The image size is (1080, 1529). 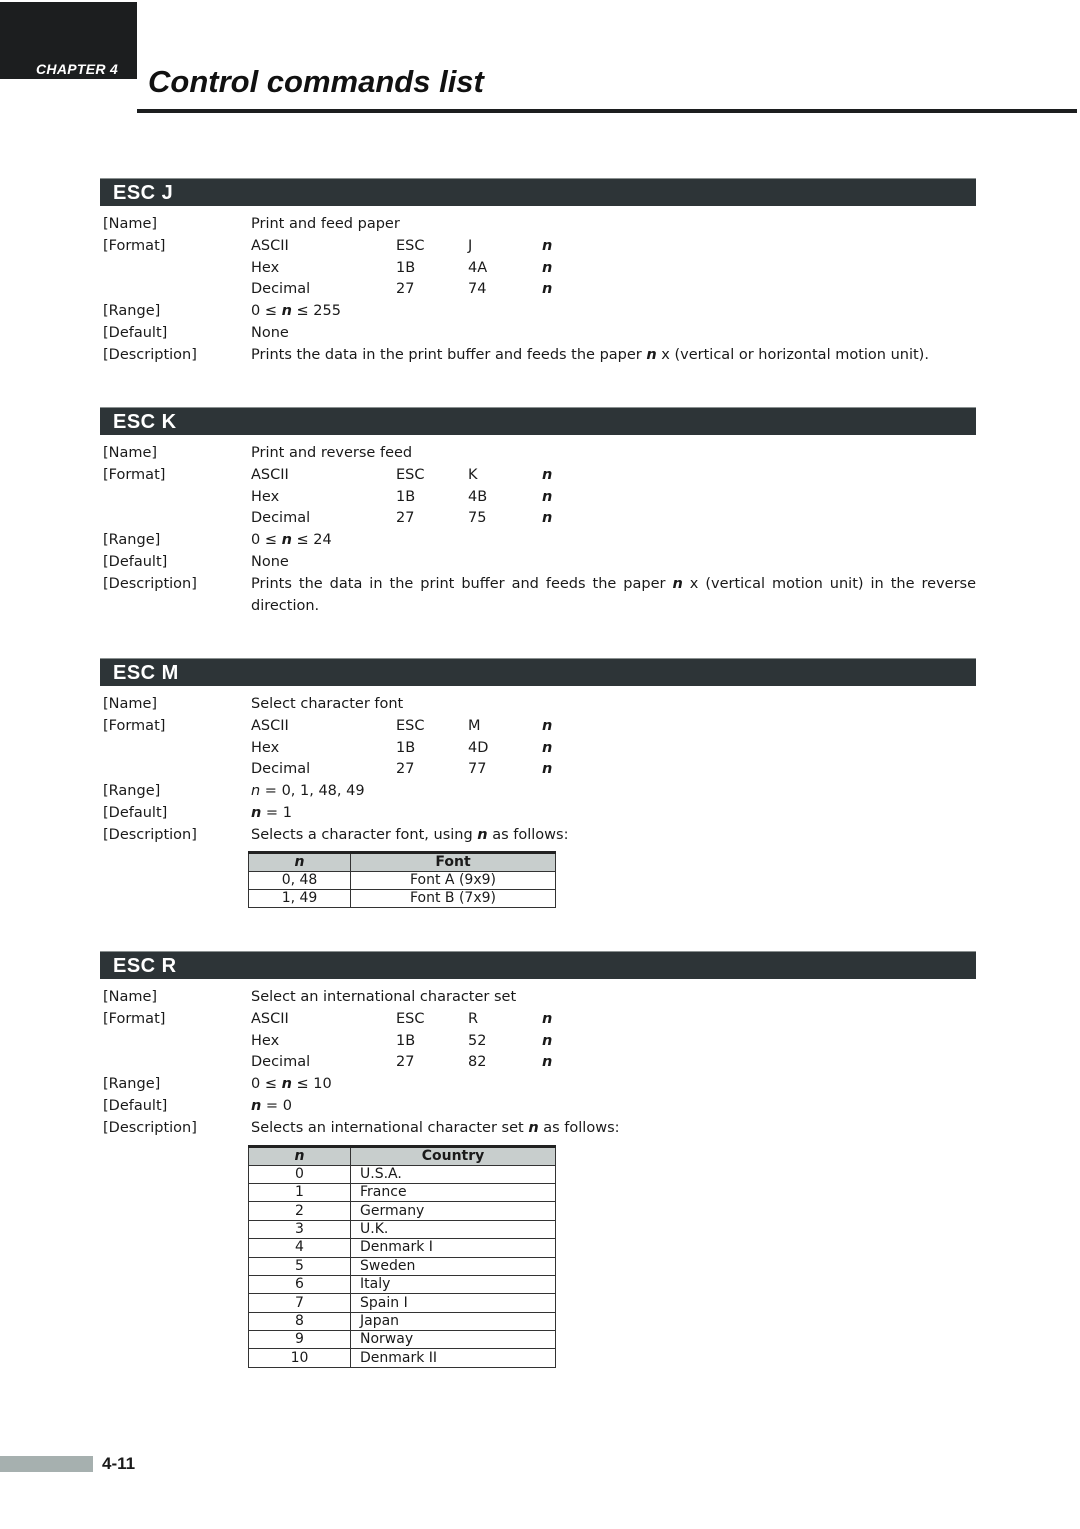 I want to click on default-value: None, so click(x=270, y=561).